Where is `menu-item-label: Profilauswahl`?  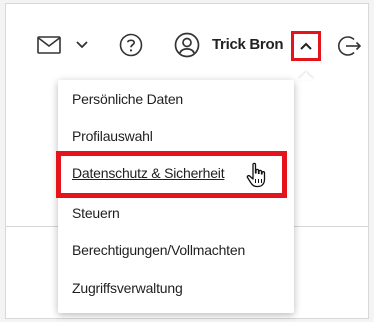
menu-item-label: Profilauswahl is located at coordinates (112, 136).